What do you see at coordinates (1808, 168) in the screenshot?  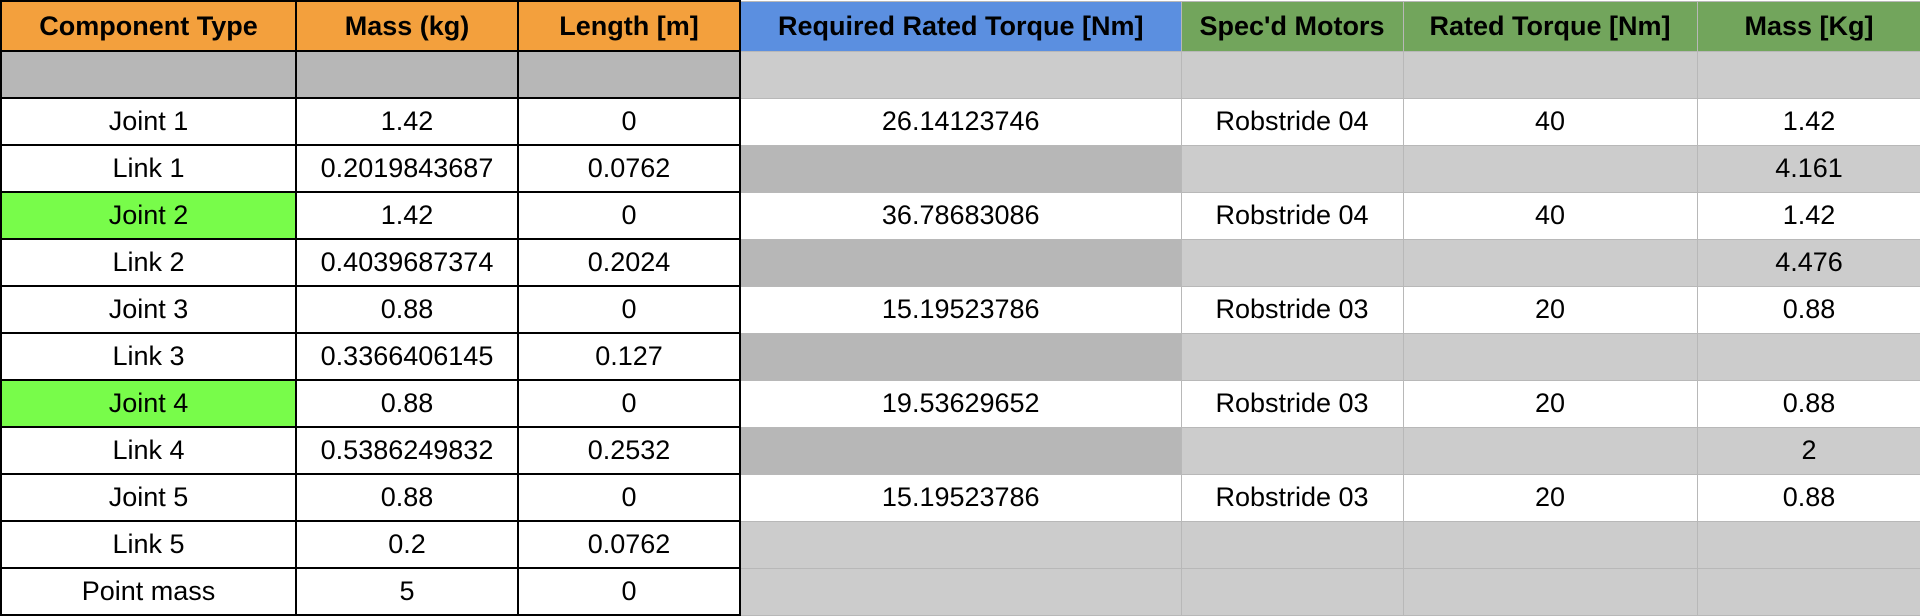 I see `table-cell: 4.161` at bounding box center [1808, 168].